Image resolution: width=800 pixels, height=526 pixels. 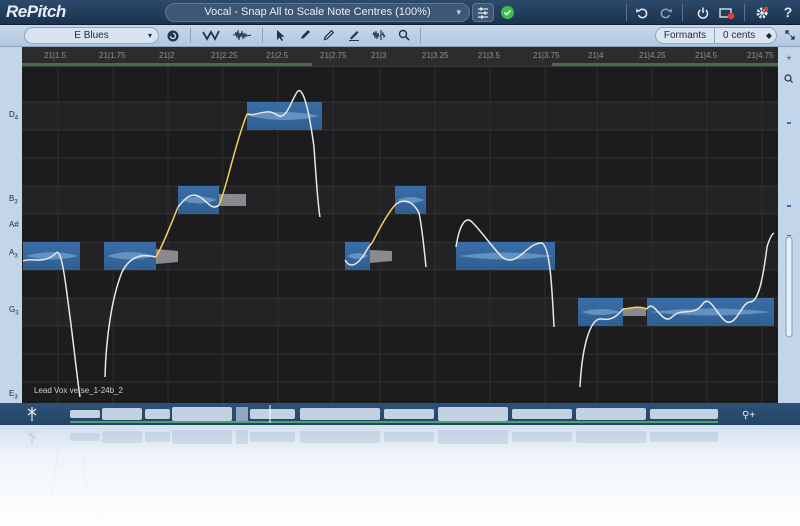 I want to click on line-tool-icon, so click(x=354, y=35).